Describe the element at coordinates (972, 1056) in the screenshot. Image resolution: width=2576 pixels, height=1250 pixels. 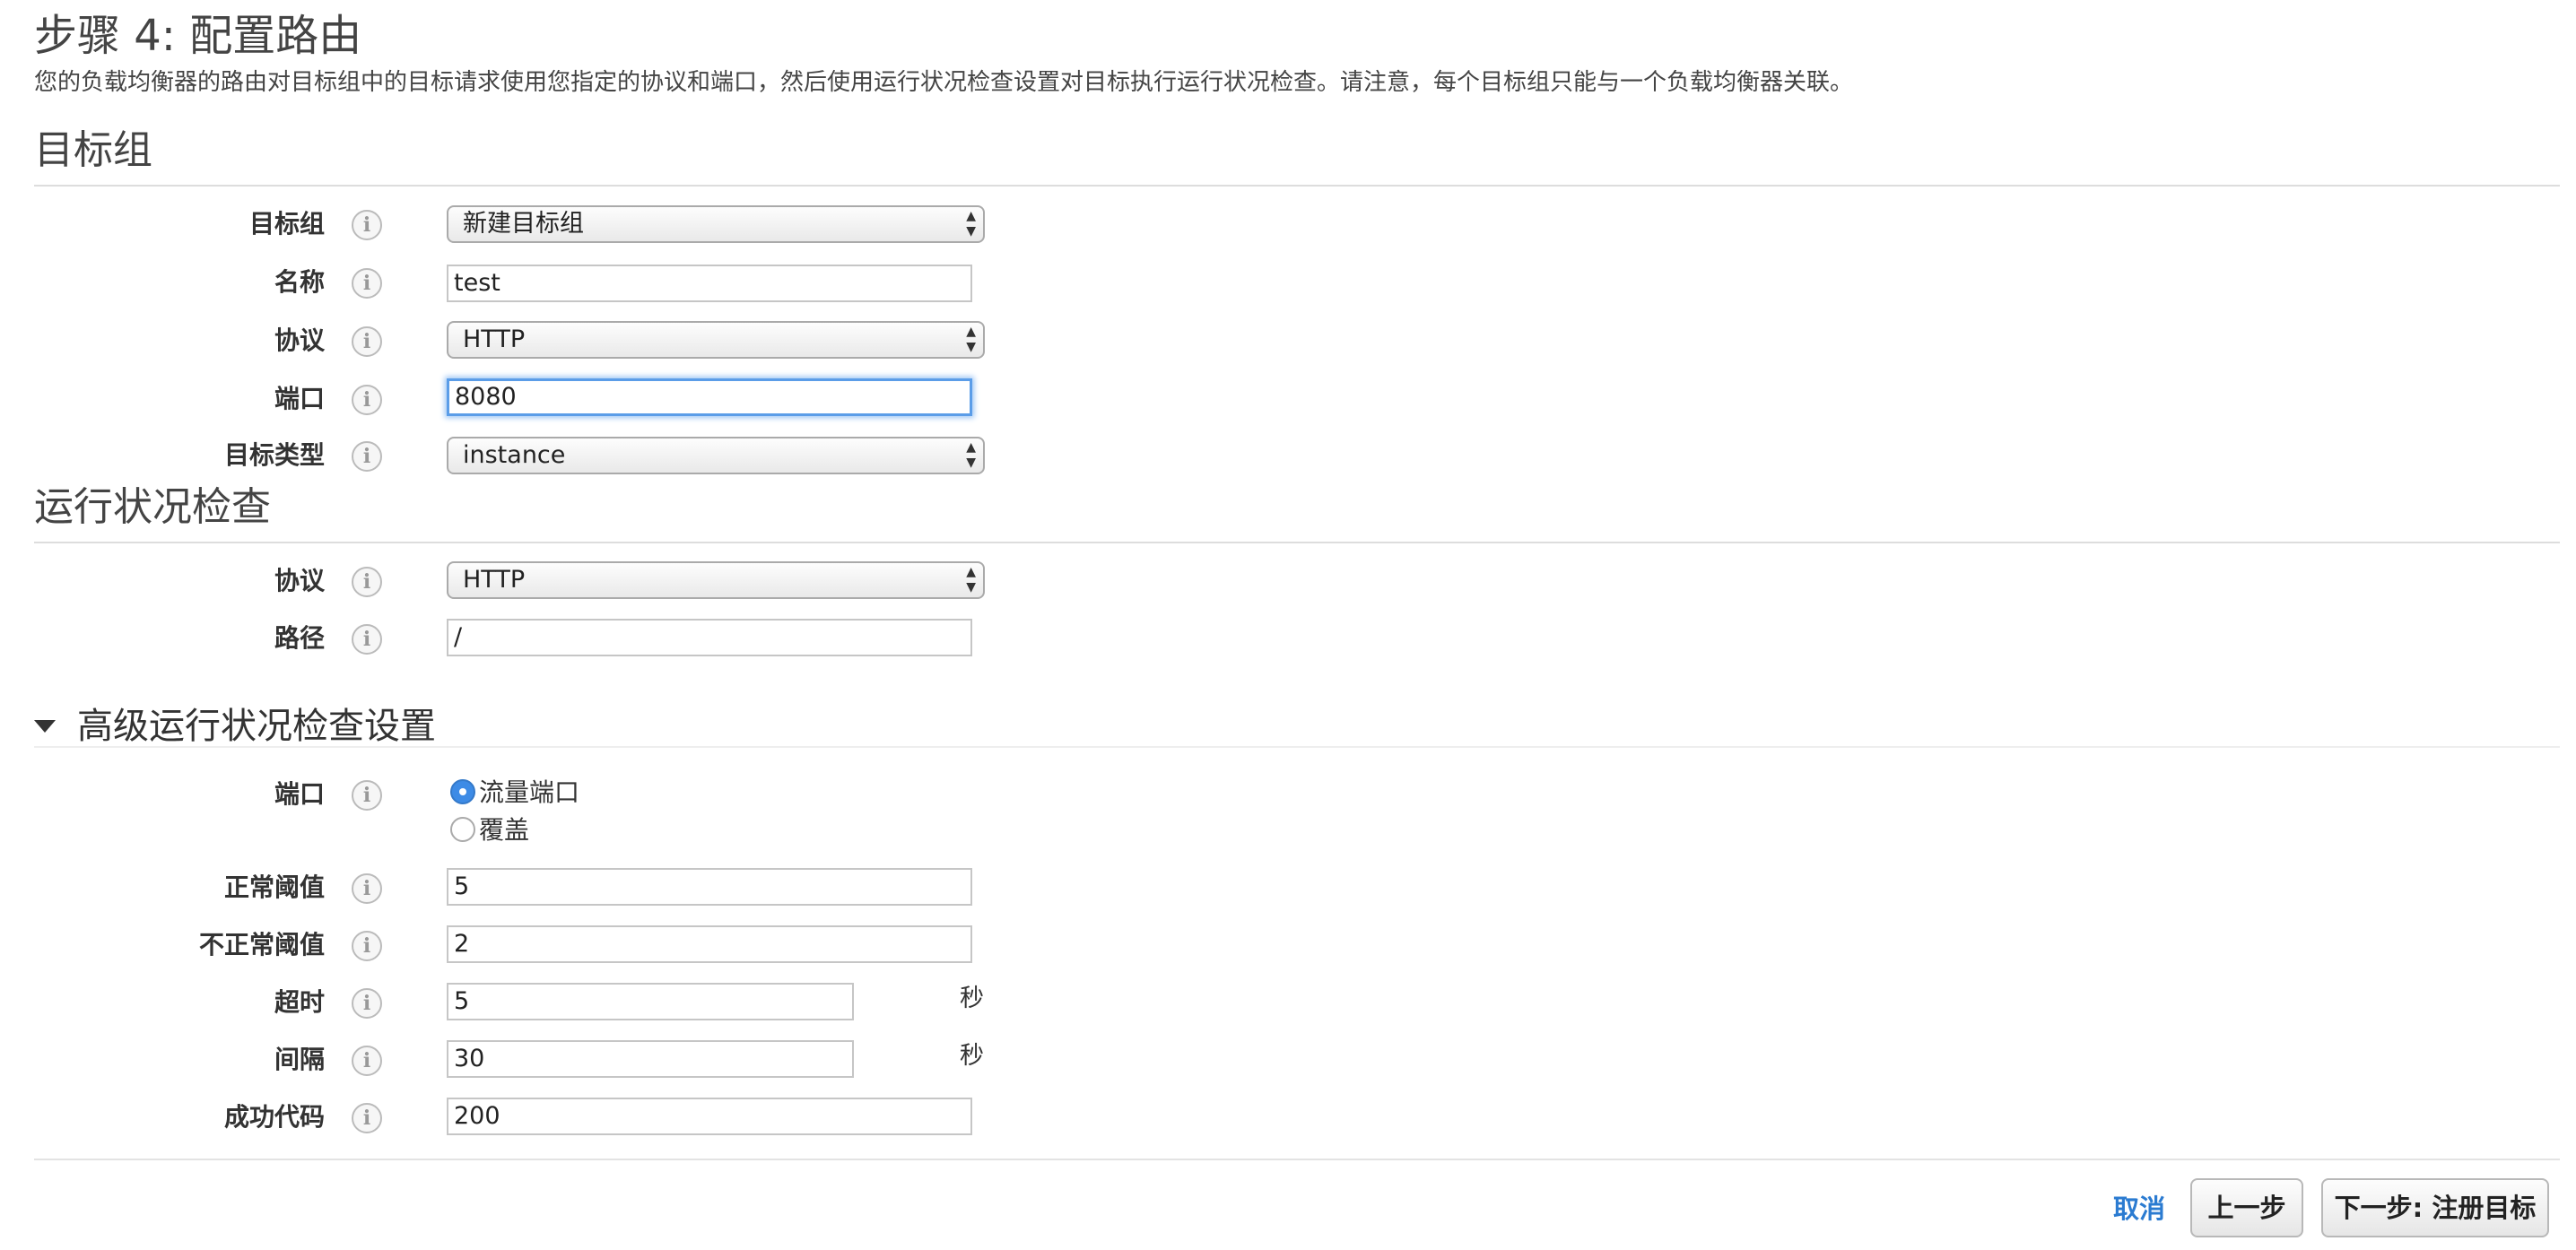
I see `interval-unit: 秒` at that location.